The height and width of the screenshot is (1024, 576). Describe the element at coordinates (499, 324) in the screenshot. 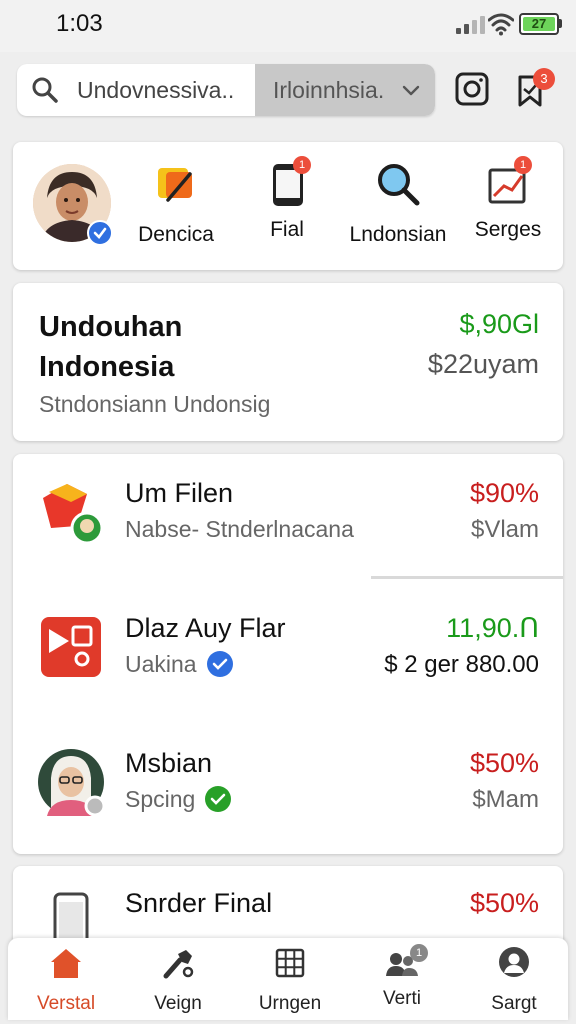

I see `summary-value: $,90Gl` at that location.